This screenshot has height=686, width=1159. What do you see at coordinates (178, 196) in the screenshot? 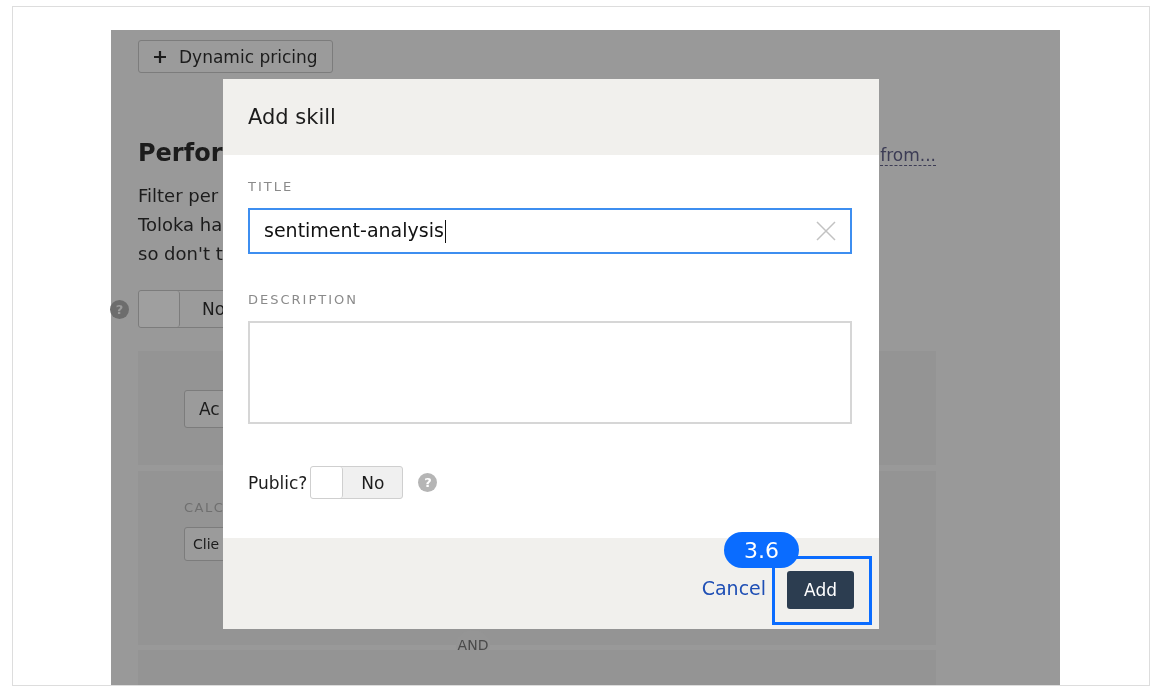
I see `description-line: Filter per` at bounding box center [178, 196].